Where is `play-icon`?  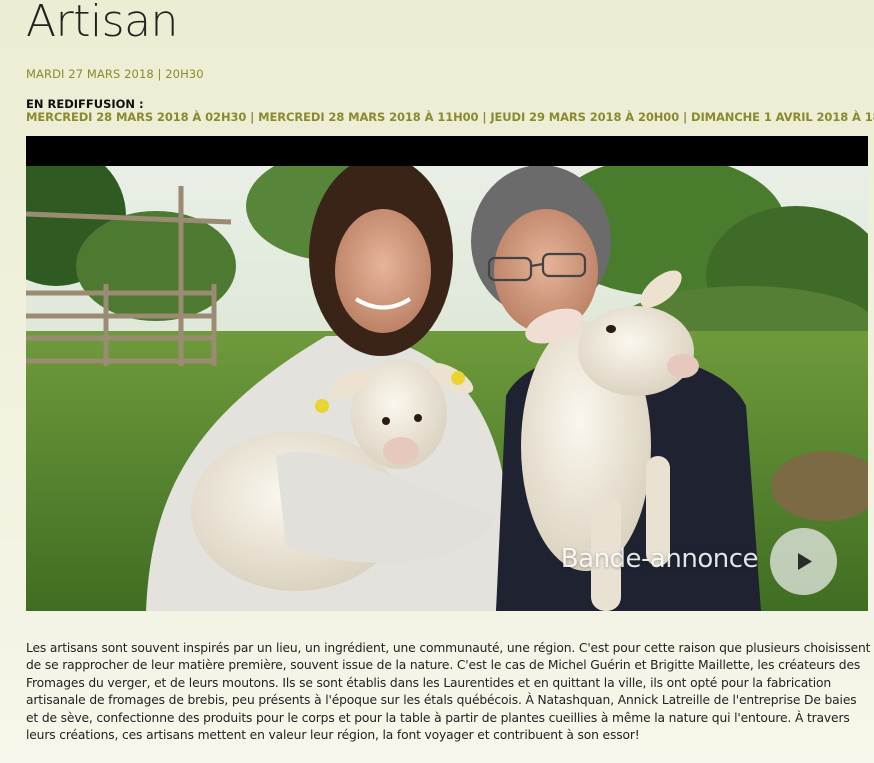 play-icon is located at coordinates (805, 561).